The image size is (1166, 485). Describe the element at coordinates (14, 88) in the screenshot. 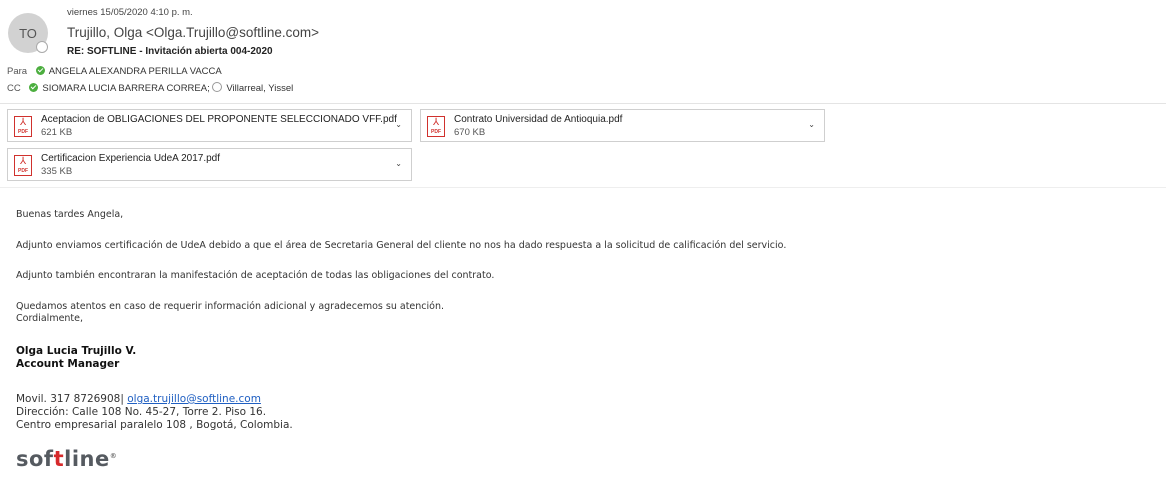

I see `cc-label: CC` at that location.